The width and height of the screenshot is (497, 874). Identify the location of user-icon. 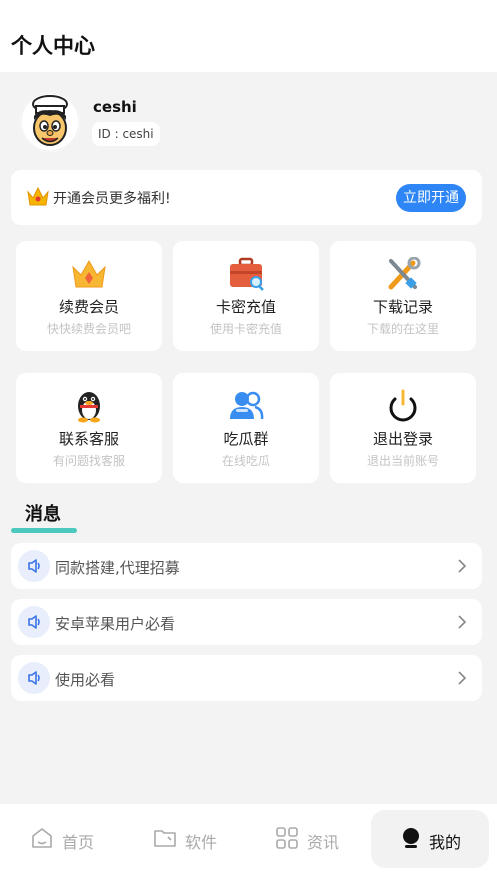
(411, 838).